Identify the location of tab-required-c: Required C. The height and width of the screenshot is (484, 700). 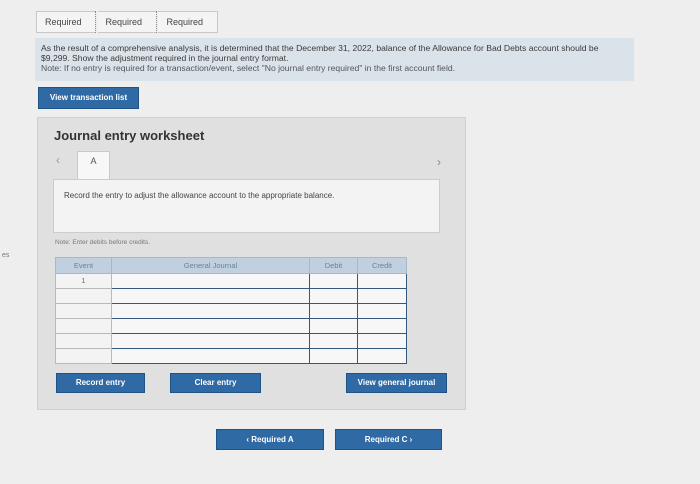
(188, 29).